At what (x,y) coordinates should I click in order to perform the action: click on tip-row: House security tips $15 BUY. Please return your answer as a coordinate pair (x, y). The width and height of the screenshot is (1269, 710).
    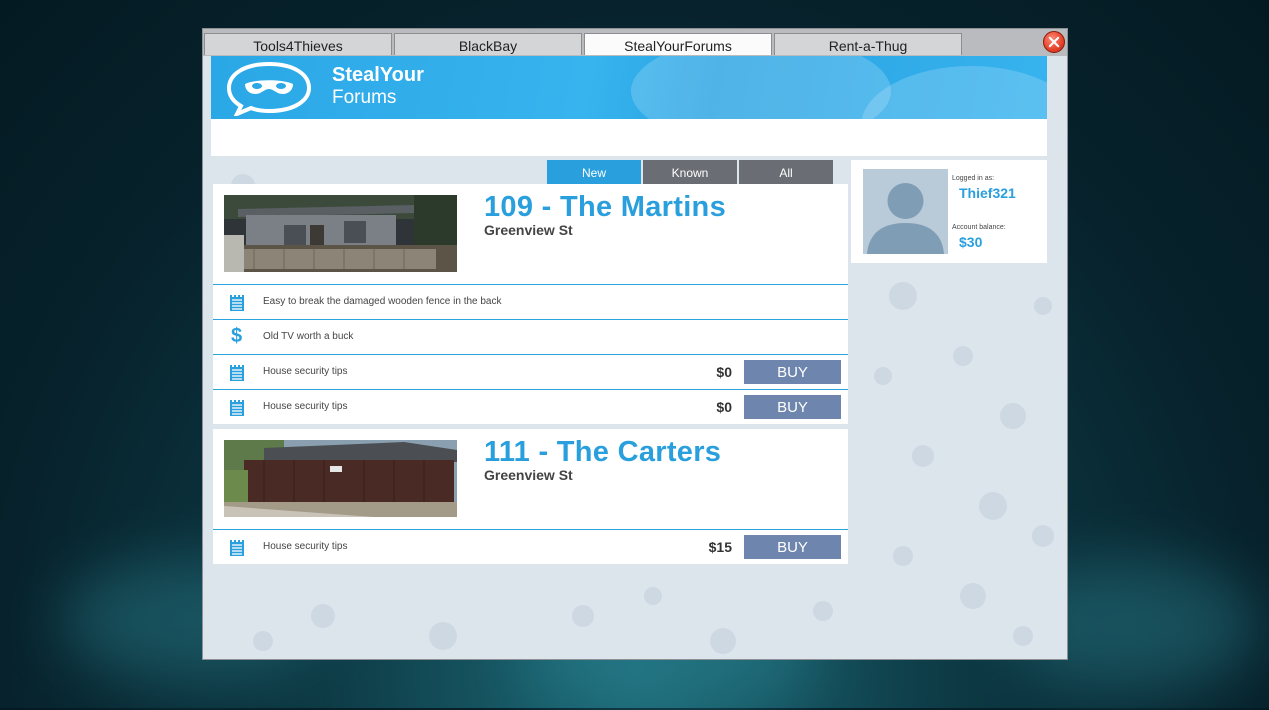
    Looking at the image, I should click on (530, 547).